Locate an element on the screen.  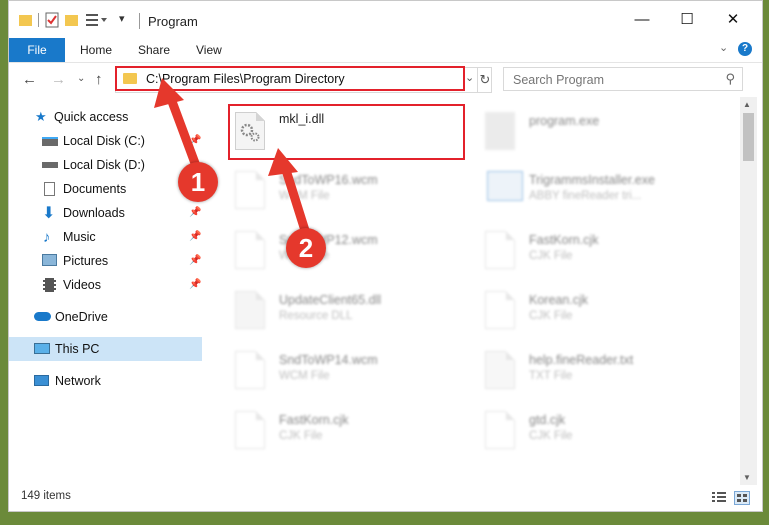
properties-icon is located at coordinates (52, 21).